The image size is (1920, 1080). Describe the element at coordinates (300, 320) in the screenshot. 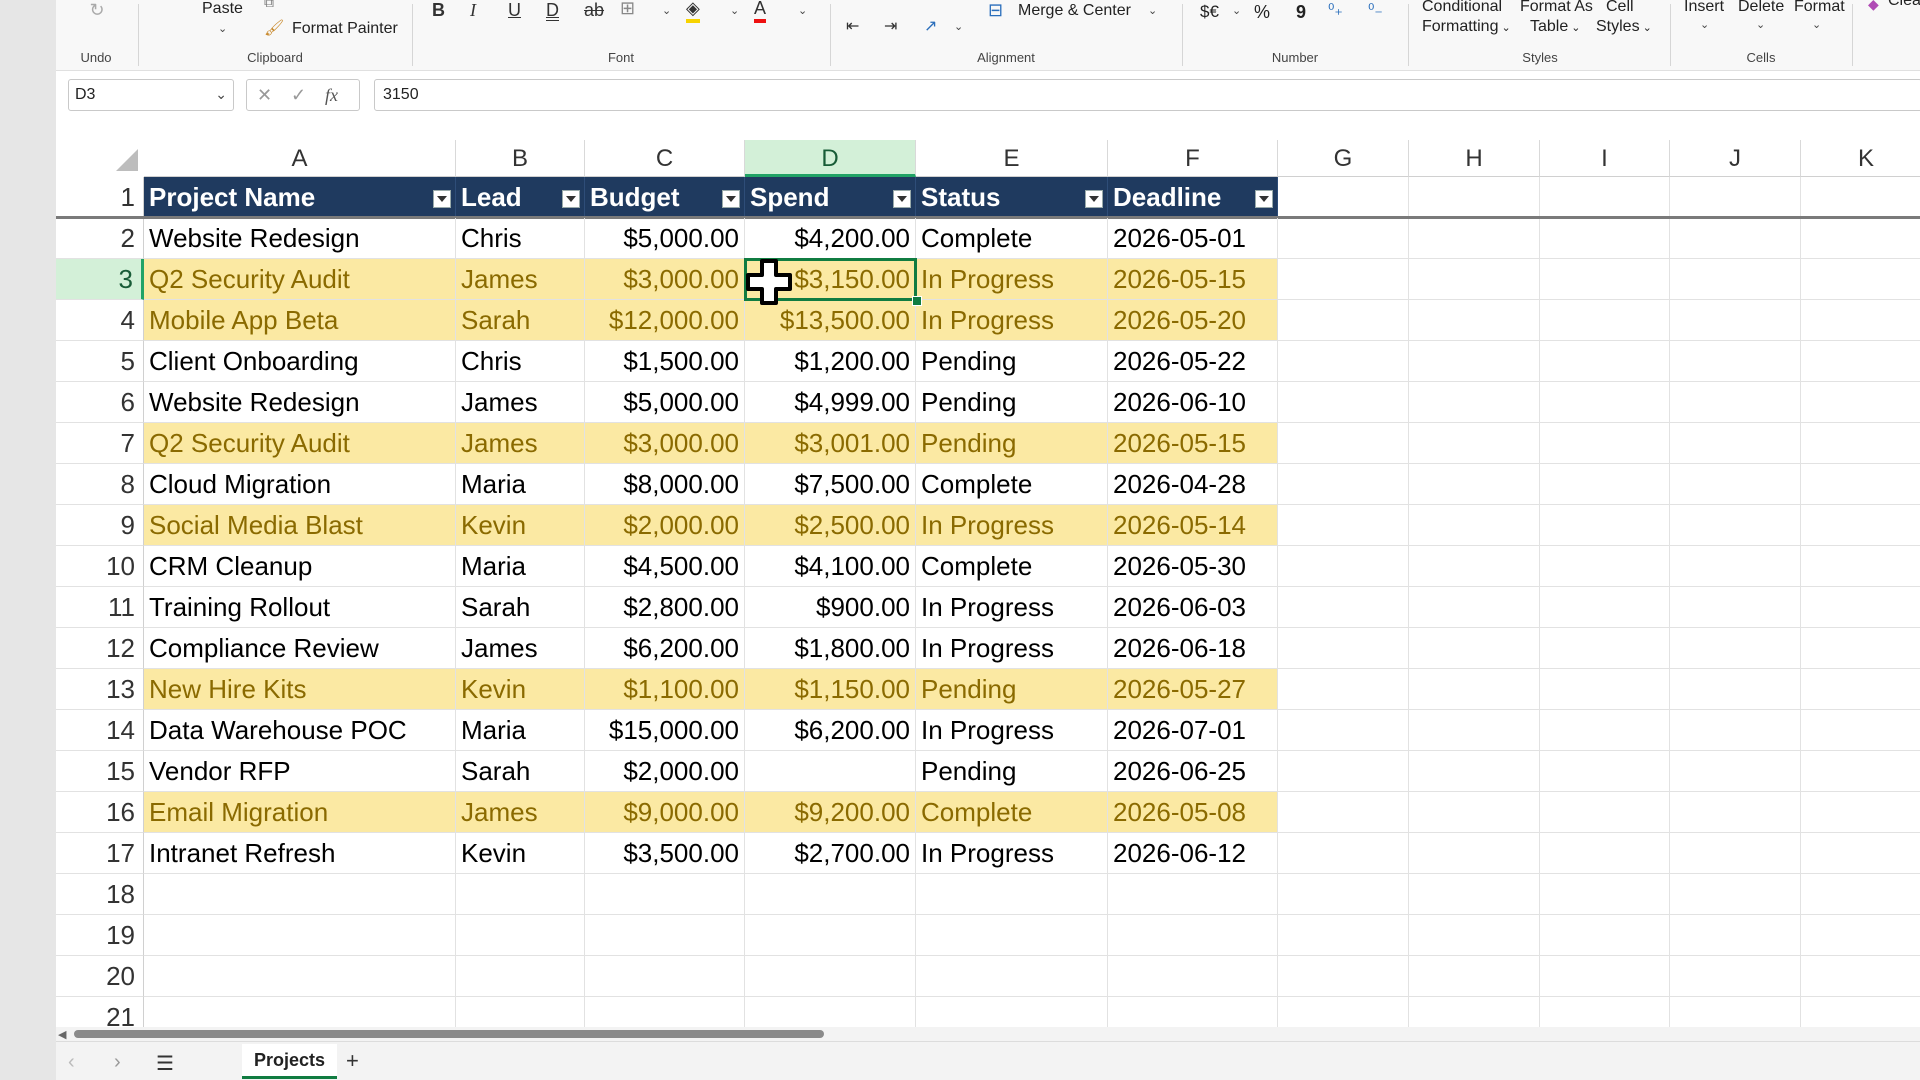

I see `table-cell: Mobile App Beta` at that location.